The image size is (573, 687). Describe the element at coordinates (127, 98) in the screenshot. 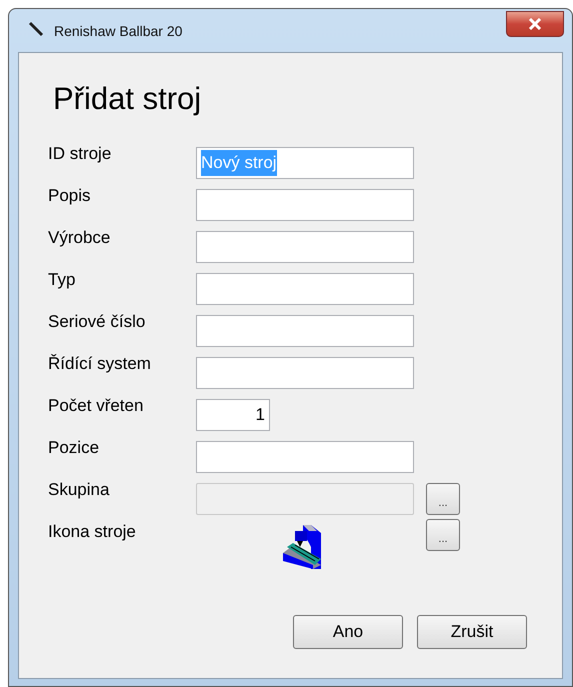

I see `dialog-heading: Přidat stroj` at that location.